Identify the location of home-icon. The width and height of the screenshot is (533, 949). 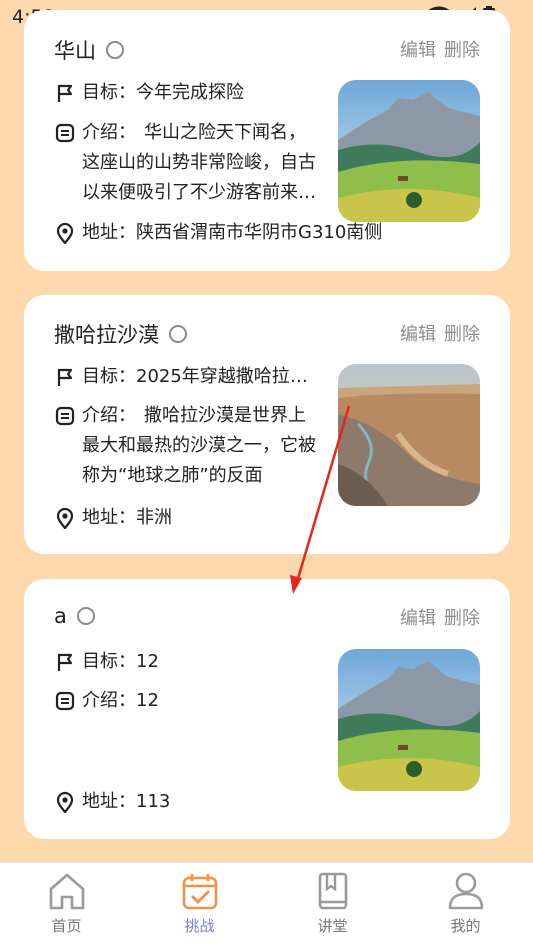
(66, 891).